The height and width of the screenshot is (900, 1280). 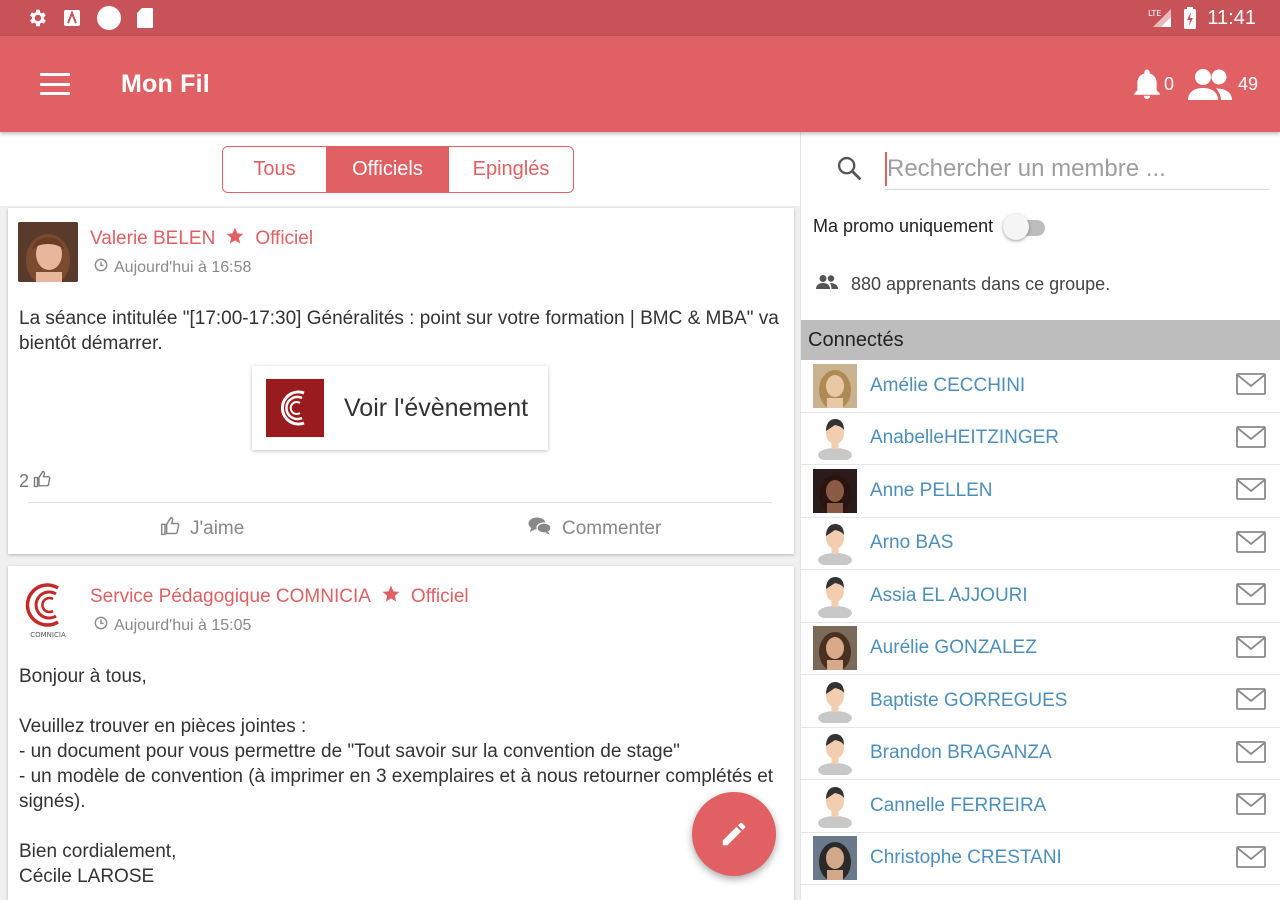 What do you see at coordinates (1040, 543) in the screenshot?
I see `list-item: Arno BAS` at bounding box center [1040, 543].